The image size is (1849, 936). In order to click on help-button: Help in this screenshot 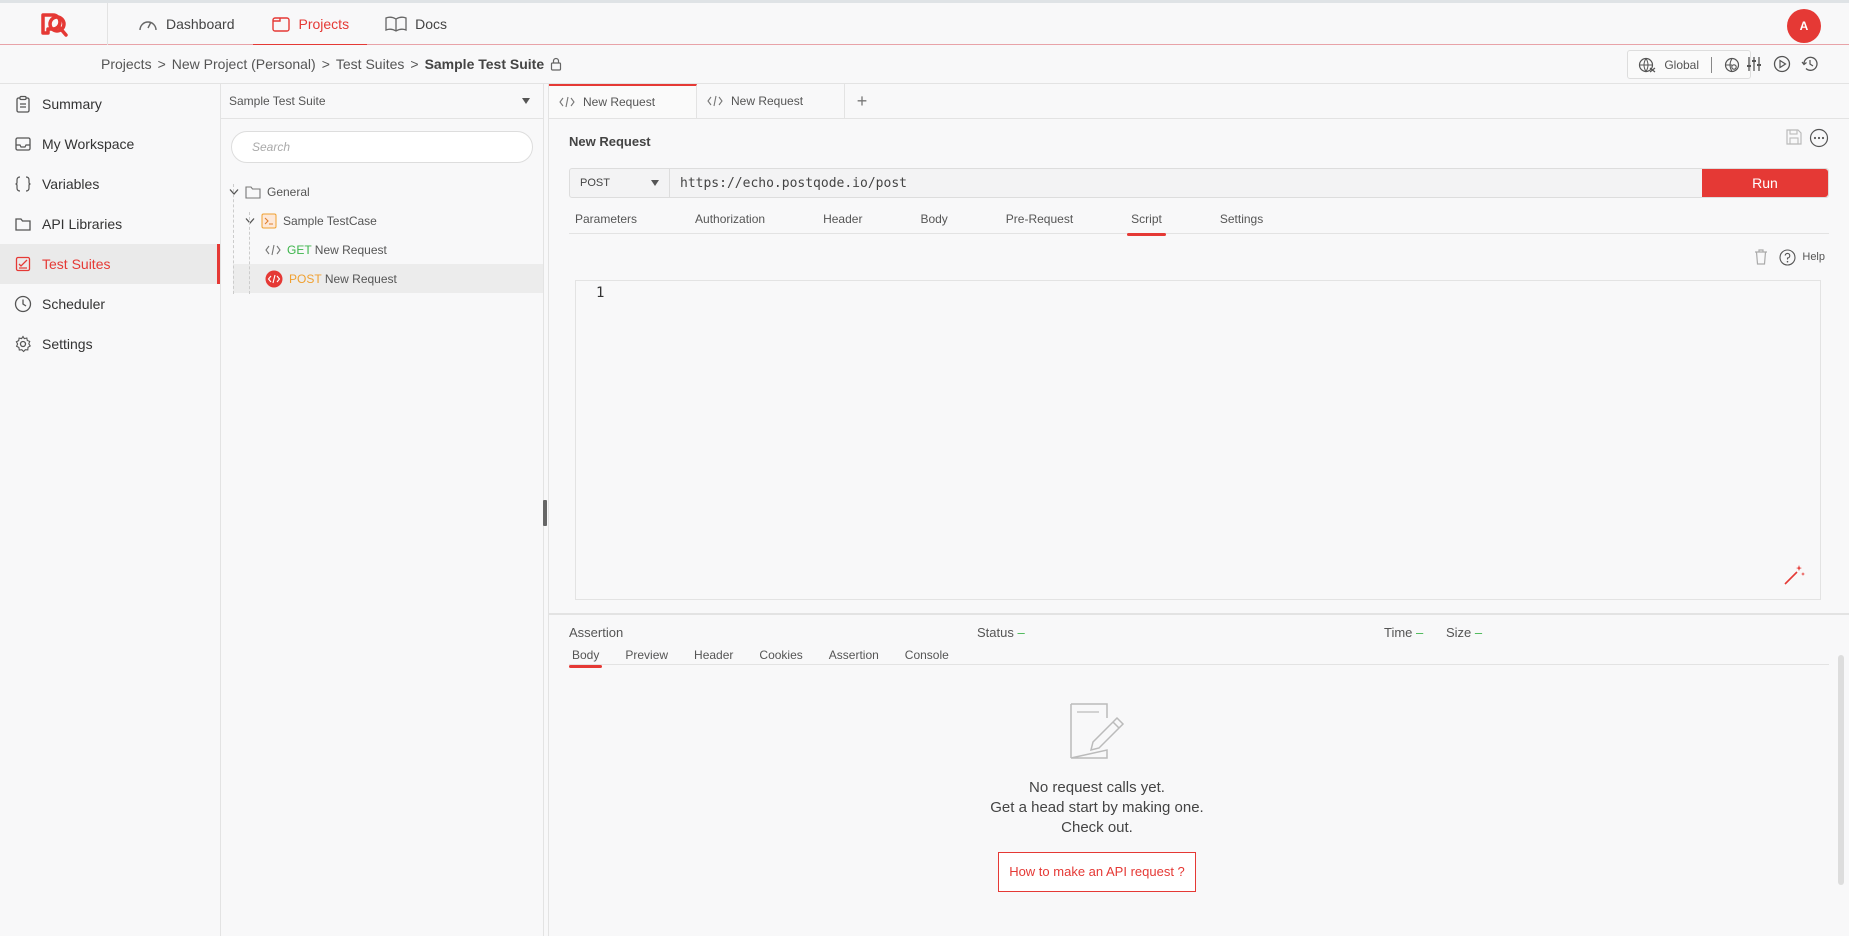, I will do `click(1802, 257)`.